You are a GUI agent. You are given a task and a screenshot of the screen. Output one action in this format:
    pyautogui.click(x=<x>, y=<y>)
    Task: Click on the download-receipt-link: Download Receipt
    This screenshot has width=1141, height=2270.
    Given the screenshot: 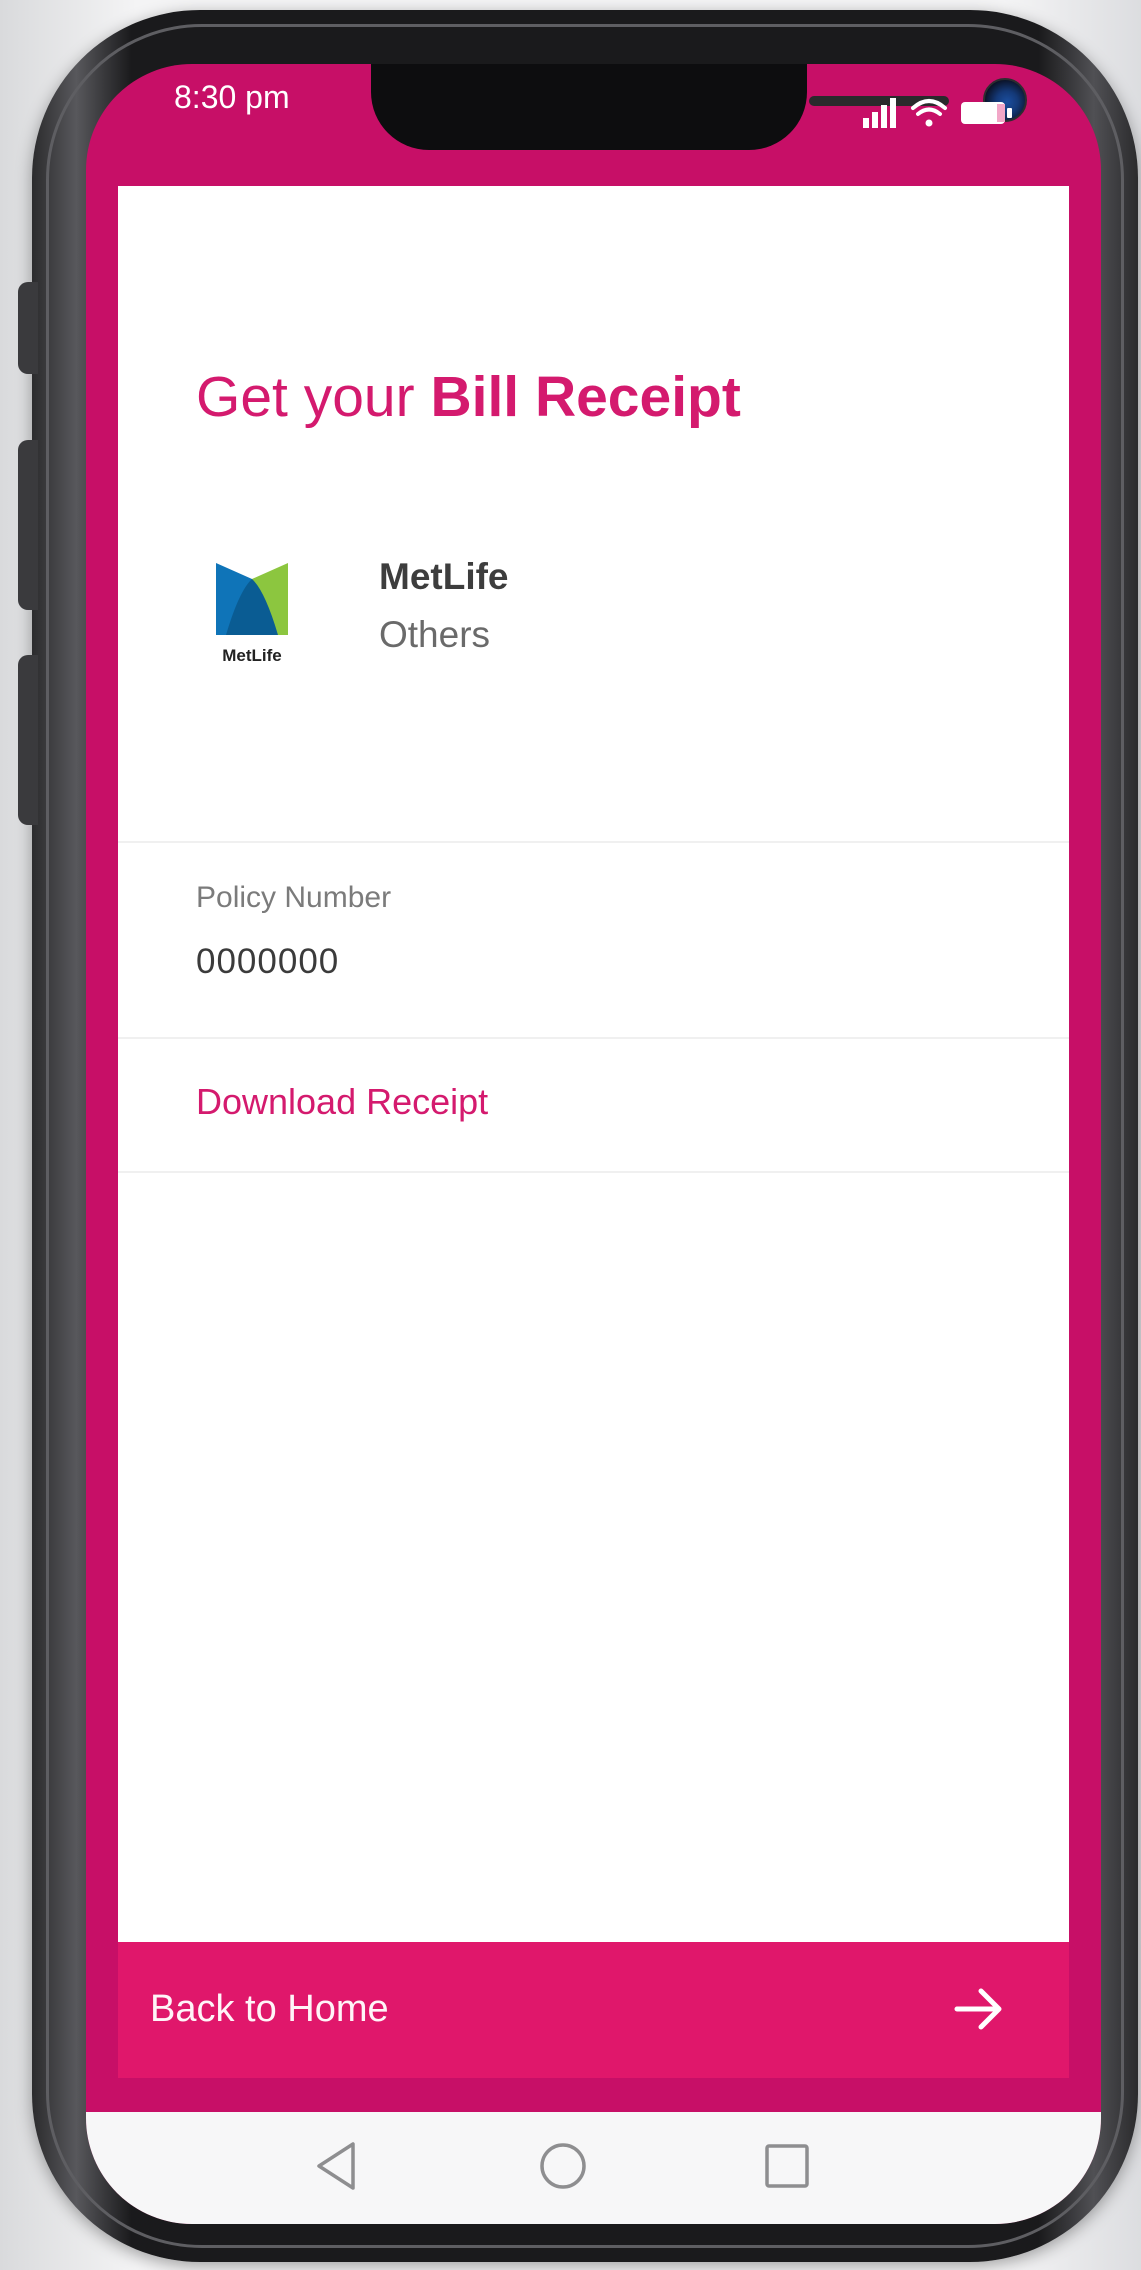 What is the action you would take?
    pyautogui.click(x=342, y=1102)
    